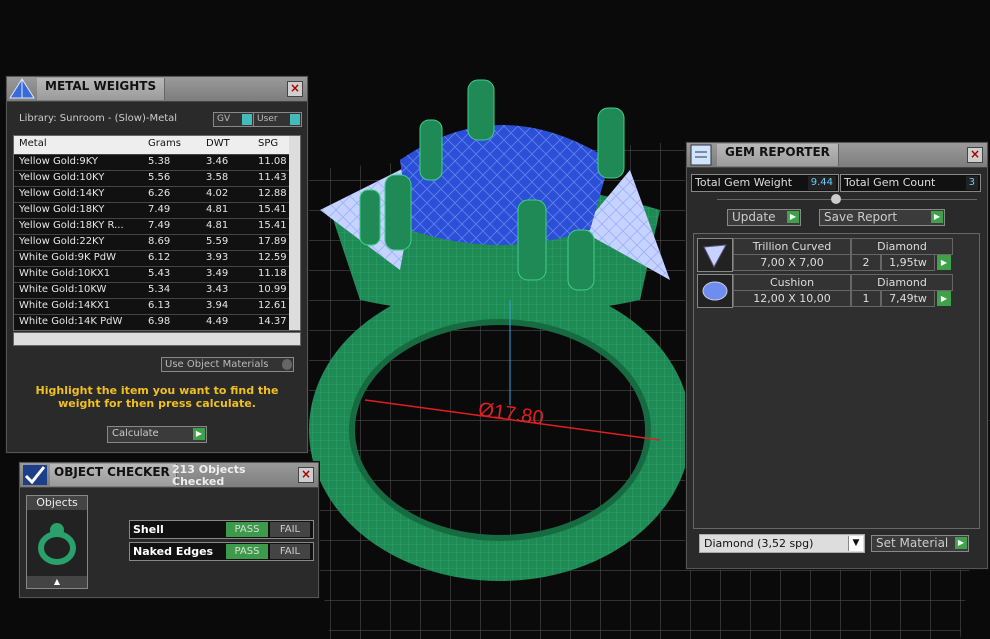  I want to click on gem-material: Diamond, so click(902, 282).